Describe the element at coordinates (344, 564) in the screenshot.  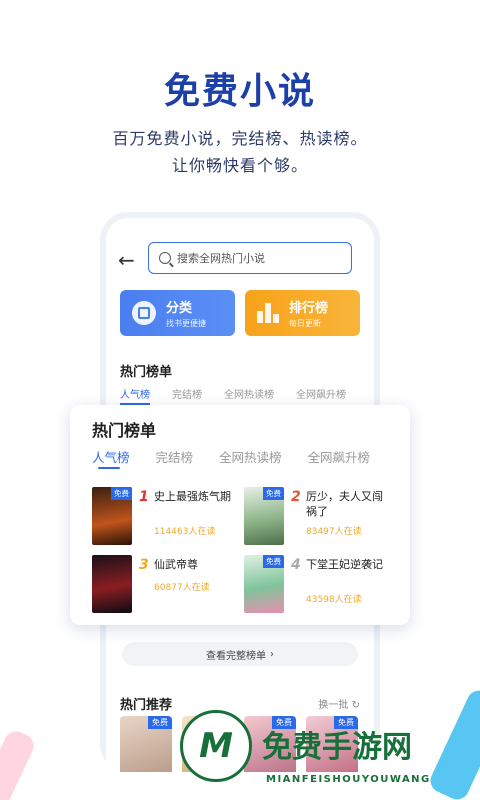
I see `book-title: 下堂王妃逆袭记` at that location.